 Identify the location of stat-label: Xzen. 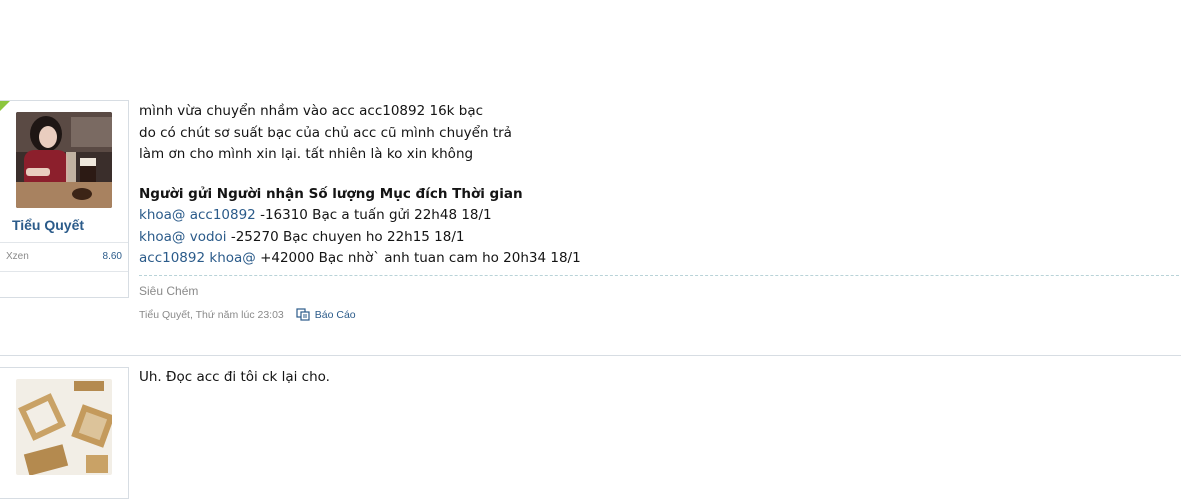
(17, 256).